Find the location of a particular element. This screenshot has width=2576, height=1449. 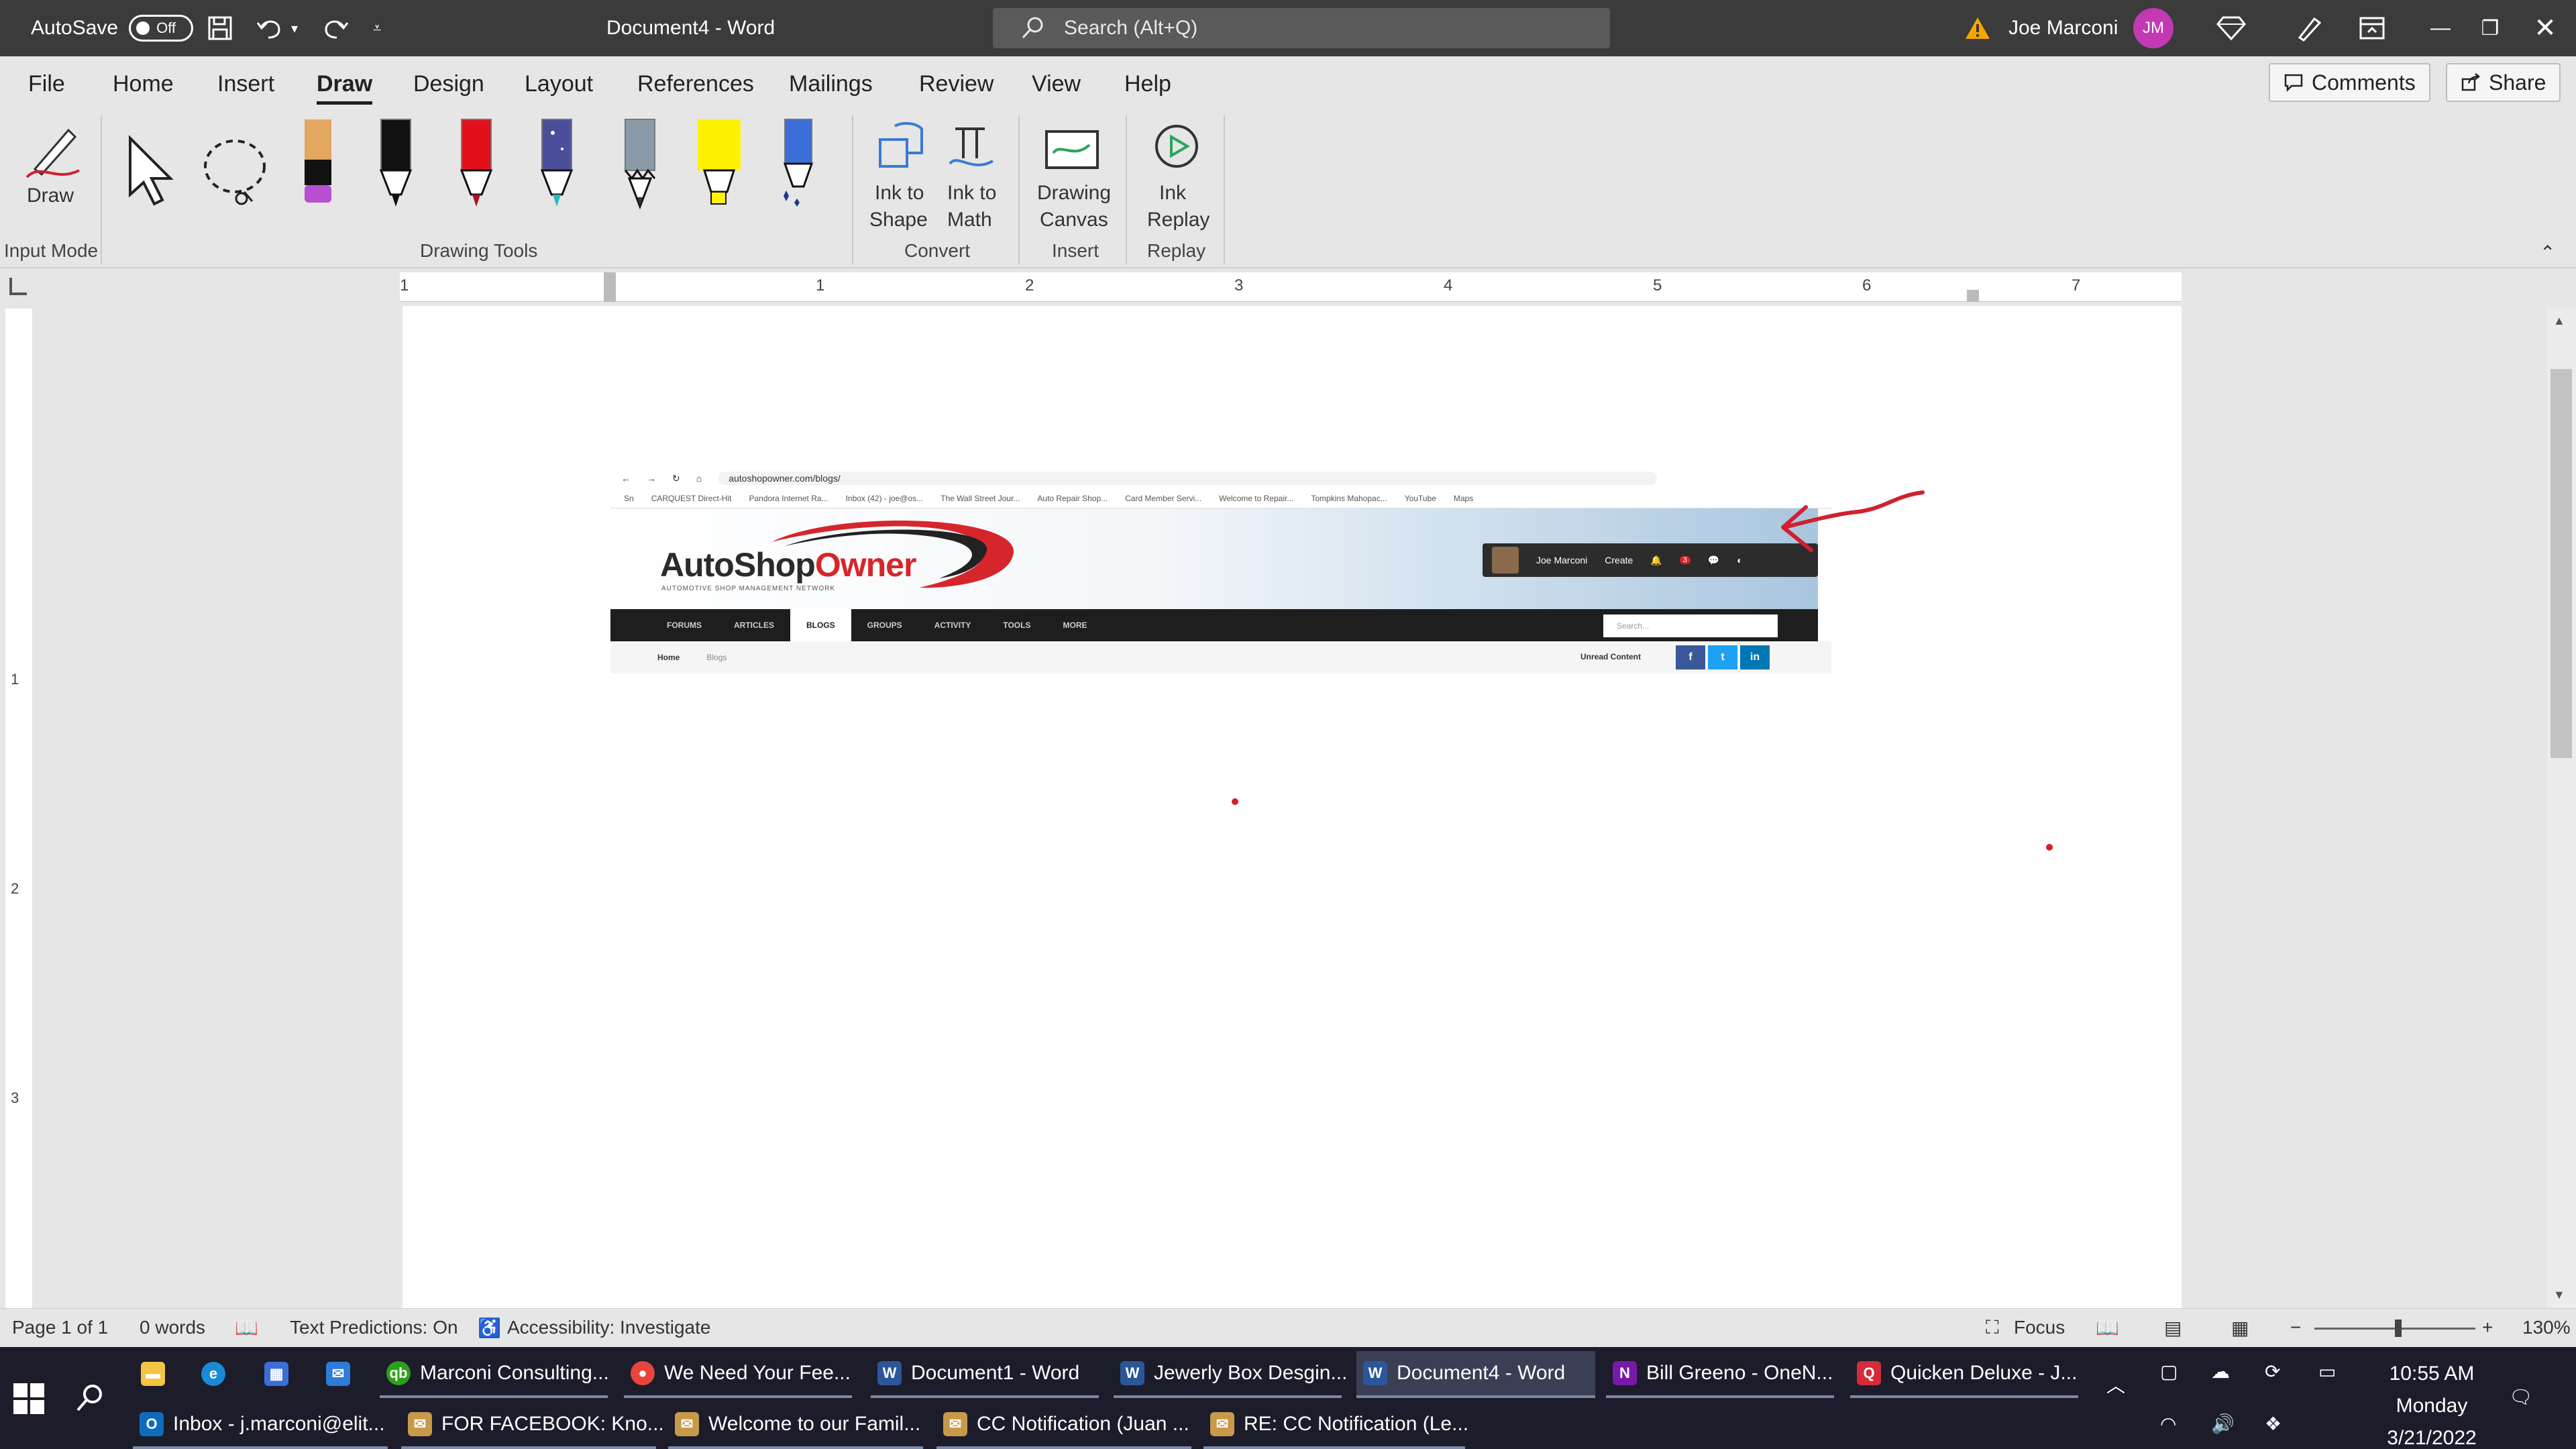

lasso-select-tool is located at coordinates (237, 175).